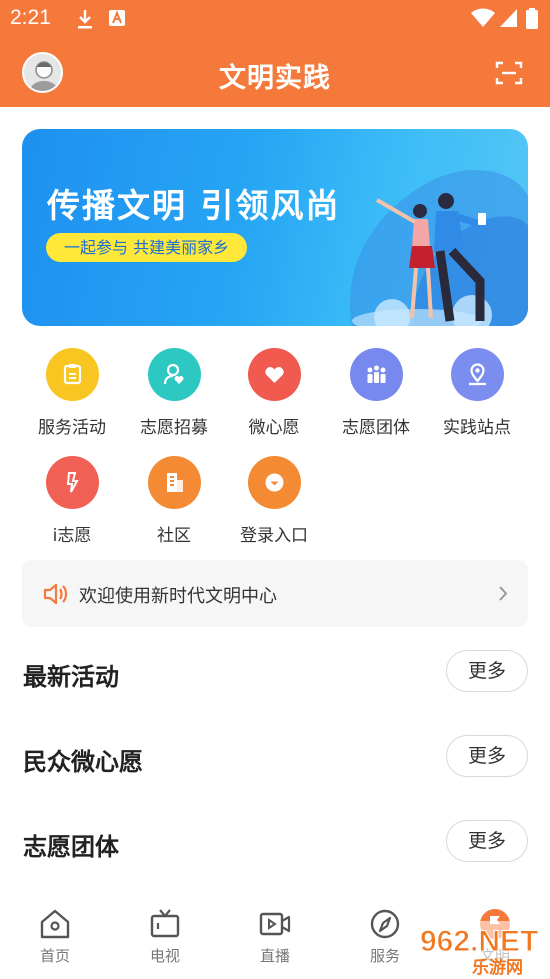 The image size is (550, 979). What do you see at coordinates (439, 247) in the screenshot?
I see `banner-illustration` at bounding box center [439, 247].